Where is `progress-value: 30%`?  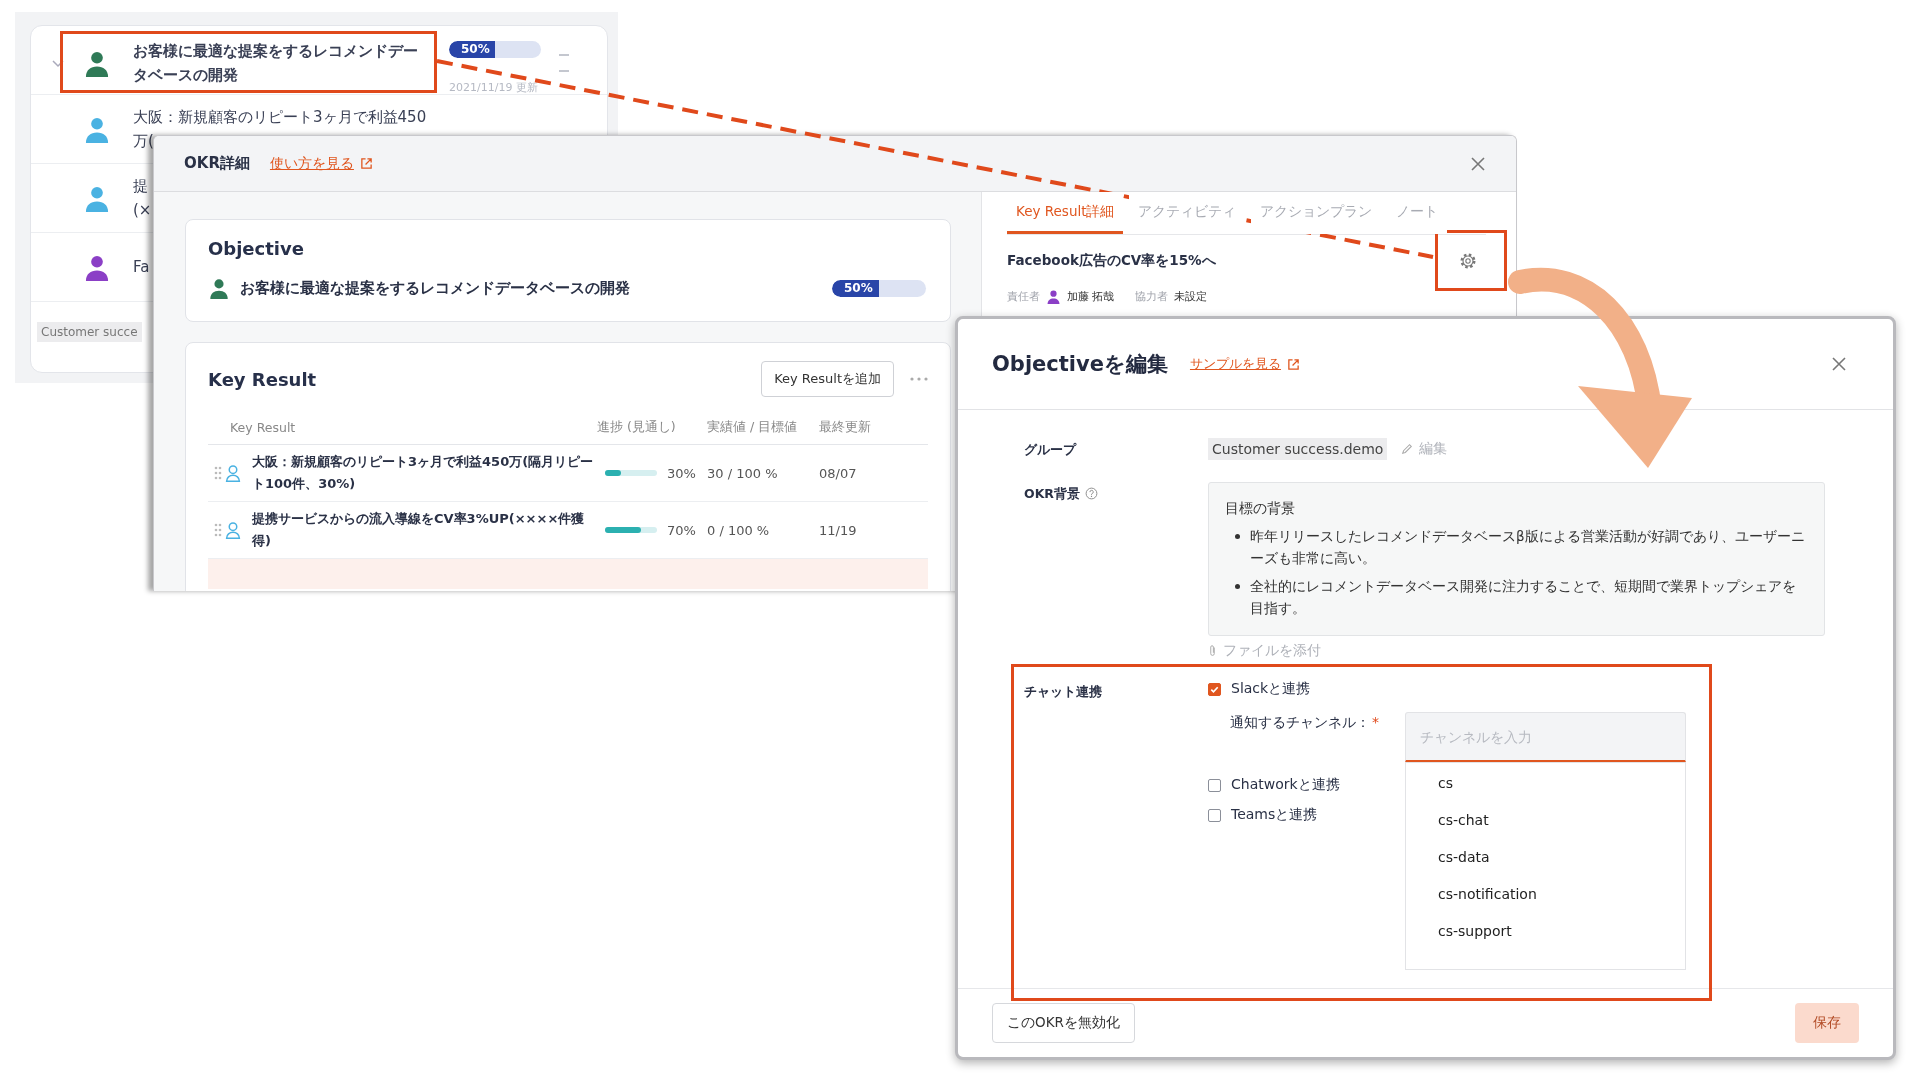
progress-value: 30% is located at coordinates (681, 473).